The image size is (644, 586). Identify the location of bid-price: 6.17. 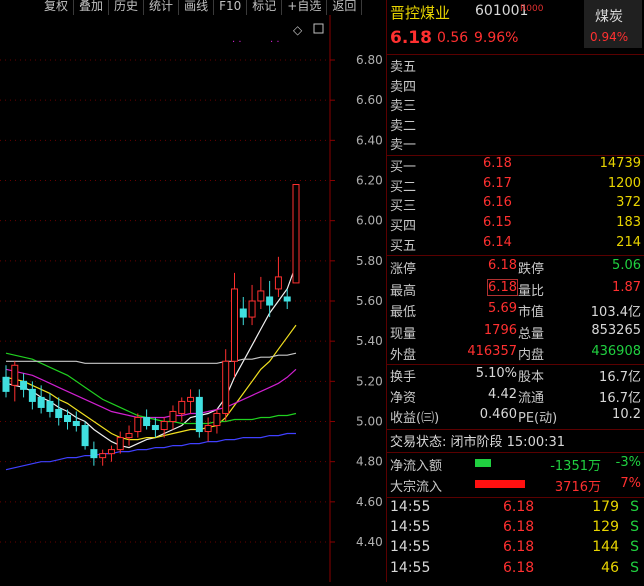
(497, 183).